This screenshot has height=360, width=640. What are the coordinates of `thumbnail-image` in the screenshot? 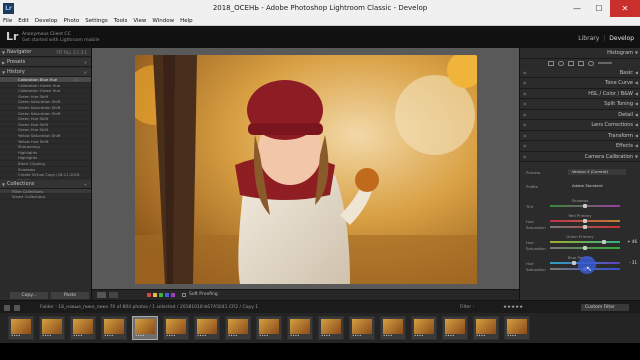 It's located at (300, 326).